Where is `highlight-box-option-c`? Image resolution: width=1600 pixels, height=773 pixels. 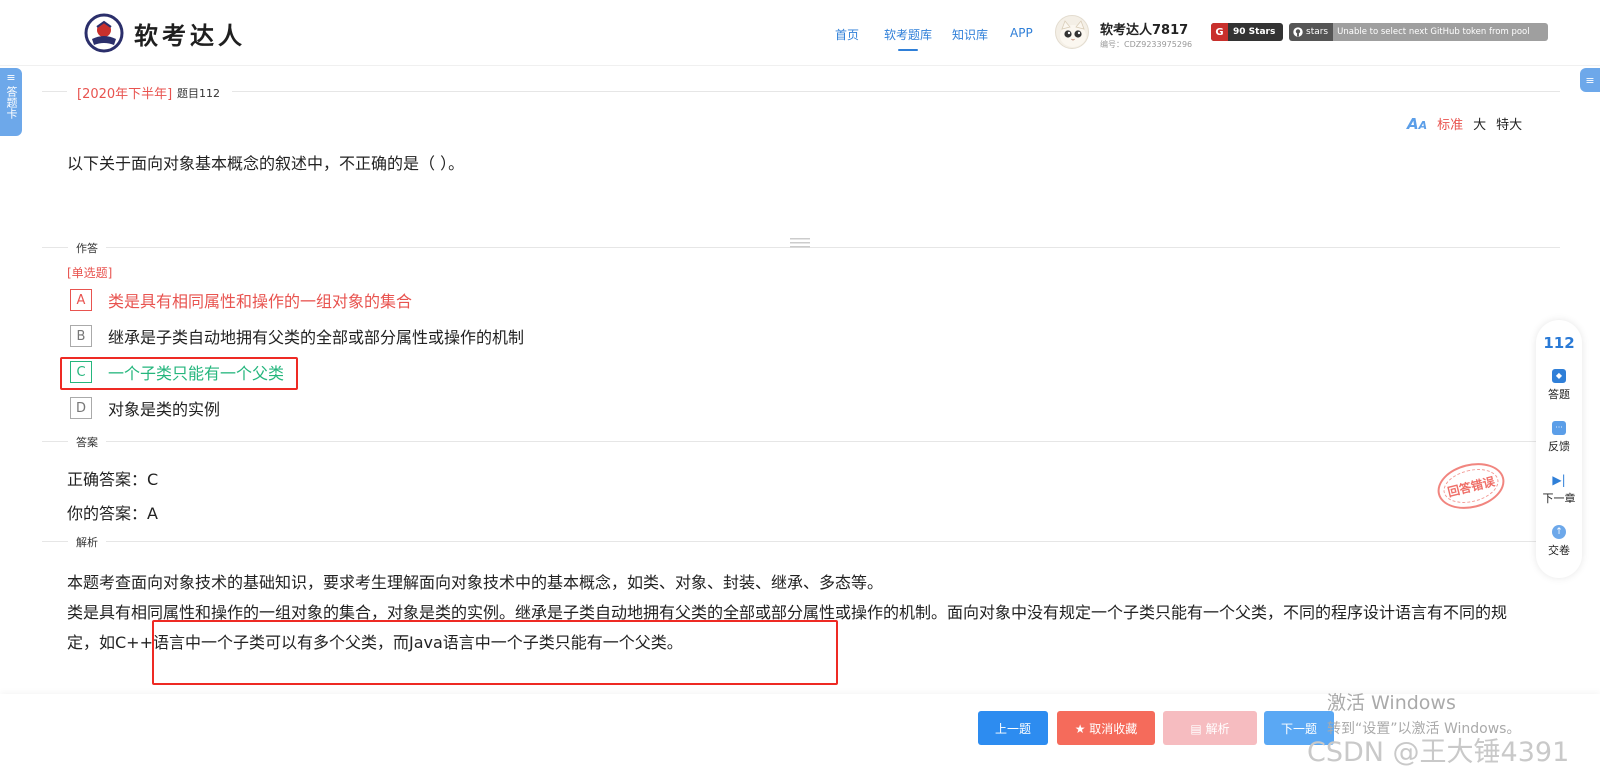 highlight-box-option-c is located at coordinates (179, 373).